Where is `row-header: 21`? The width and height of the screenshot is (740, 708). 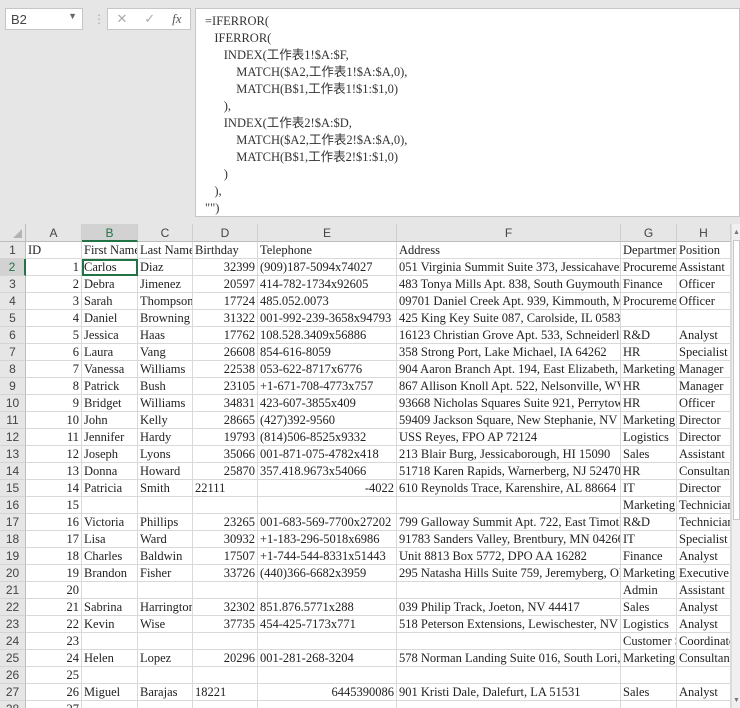 row-header: 21 is located at coordinates (13, 590).